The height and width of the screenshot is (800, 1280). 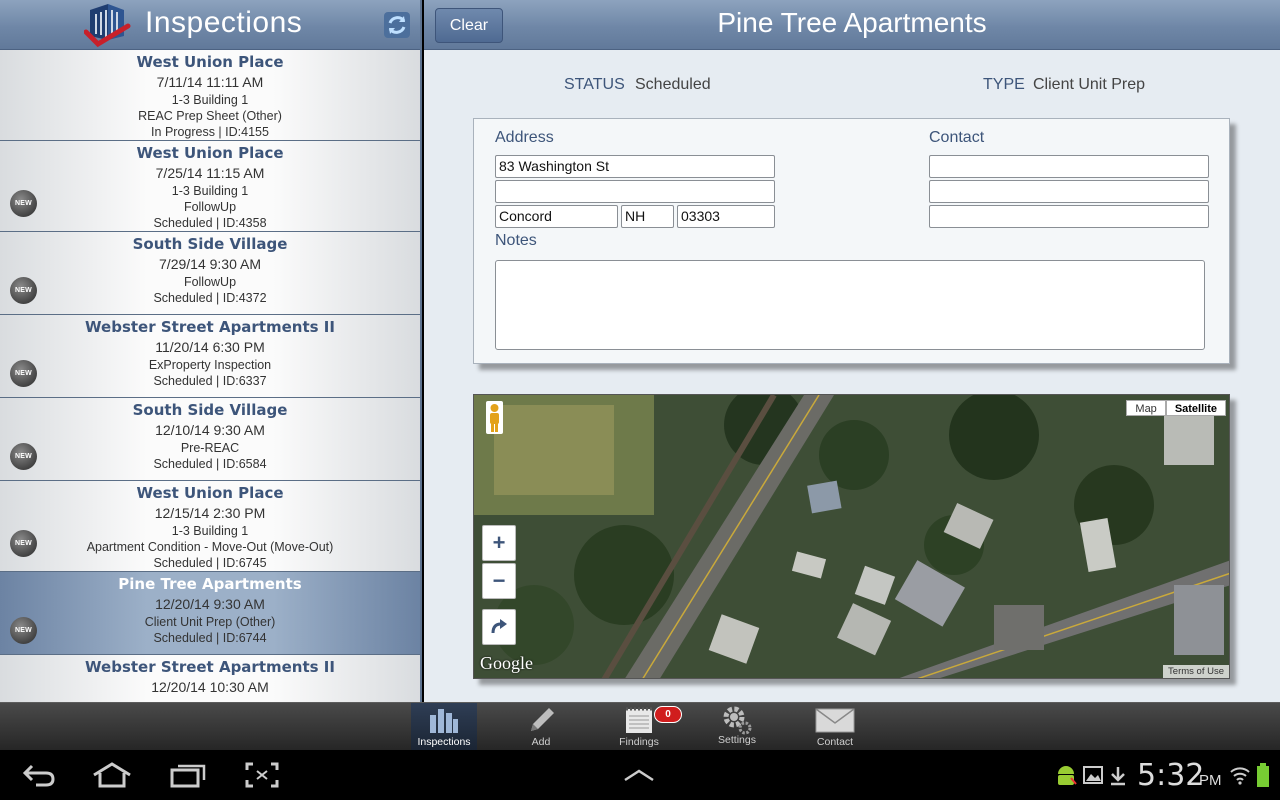 I want to click on inspection-date: 12/15/14 2:30 PM, so click(x=210, y=513).